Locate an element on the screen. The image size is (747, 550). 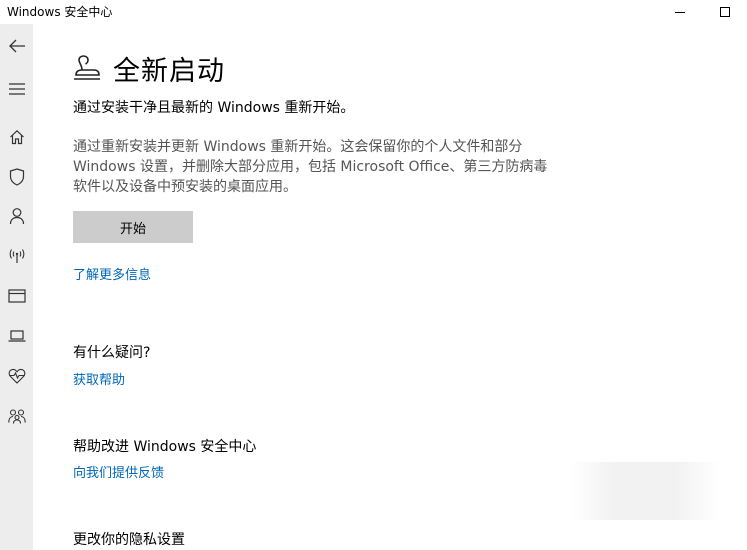
network-icon is located at coordinates (16, 256).